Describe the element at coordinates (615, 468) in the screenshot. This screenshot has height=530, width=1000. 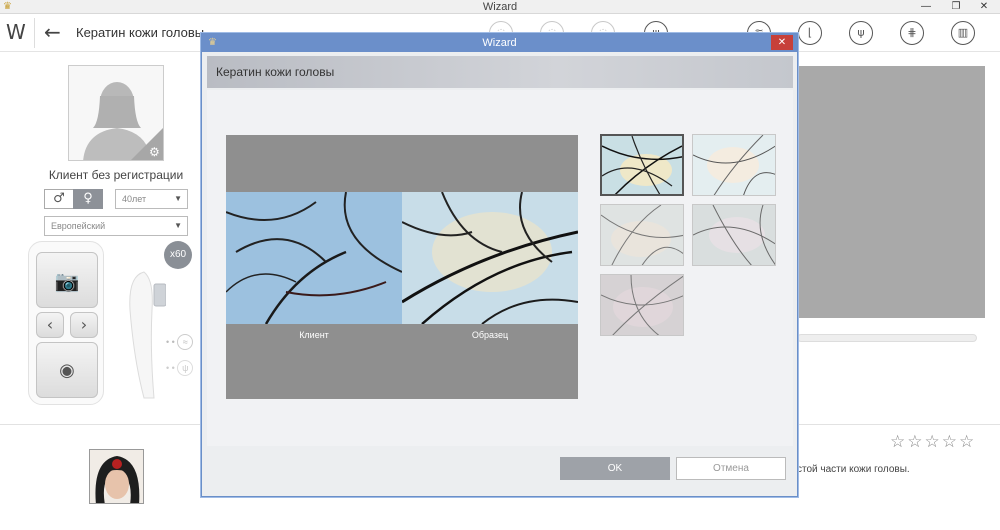
I see `ok-button: OK` at that location.